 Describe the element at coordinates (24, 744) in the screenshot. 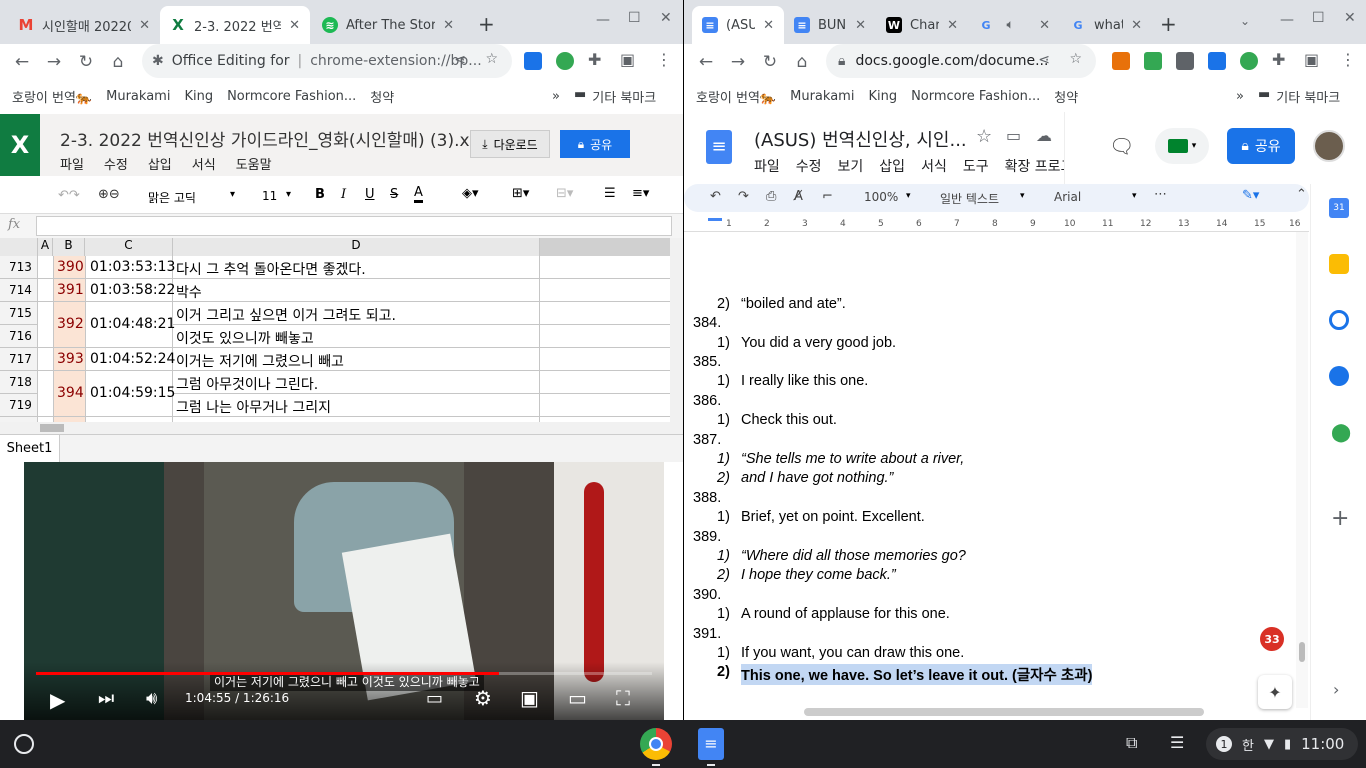

I see `launcher-icon` at that location.